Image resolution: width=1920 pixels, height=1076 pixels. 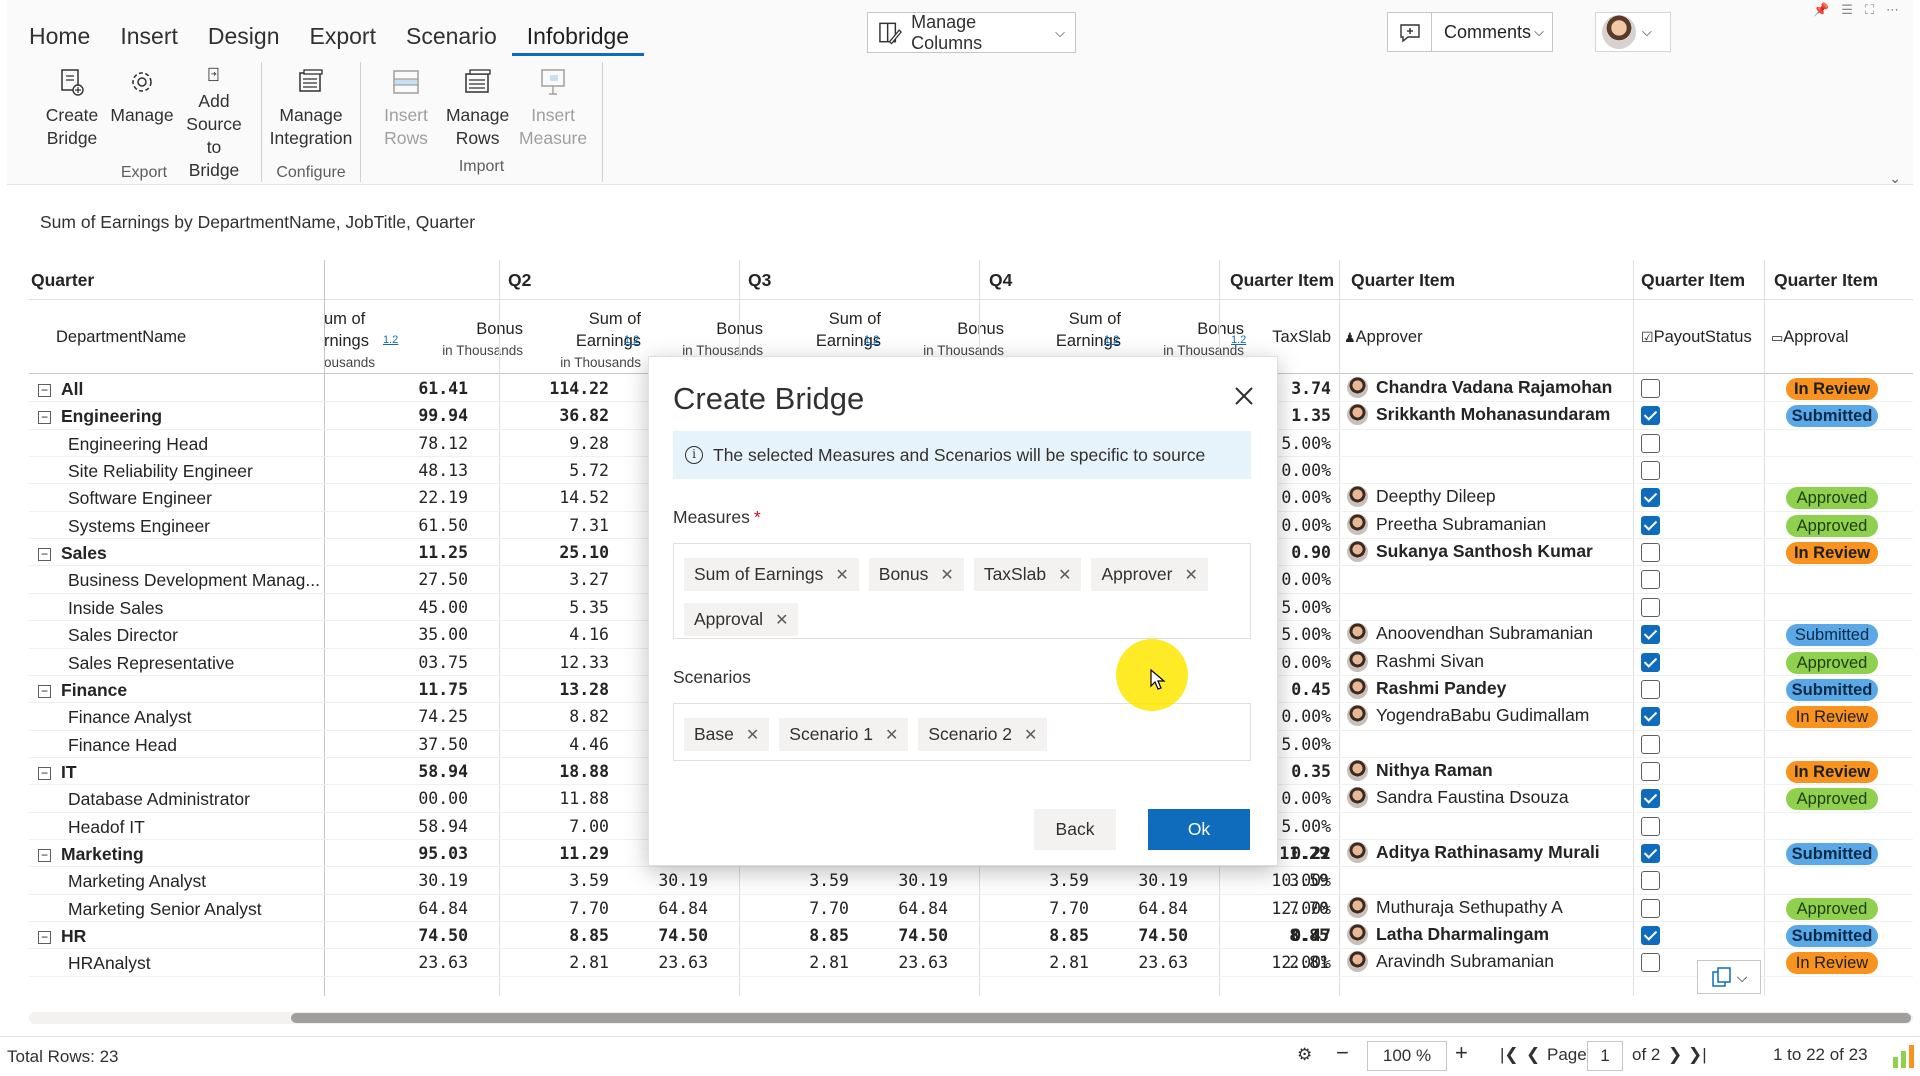 What do you see at coordinates (1675, 1055) in the screenshot?
I see `next-page-icon: ❯` at bounding box center [1675, 1055].